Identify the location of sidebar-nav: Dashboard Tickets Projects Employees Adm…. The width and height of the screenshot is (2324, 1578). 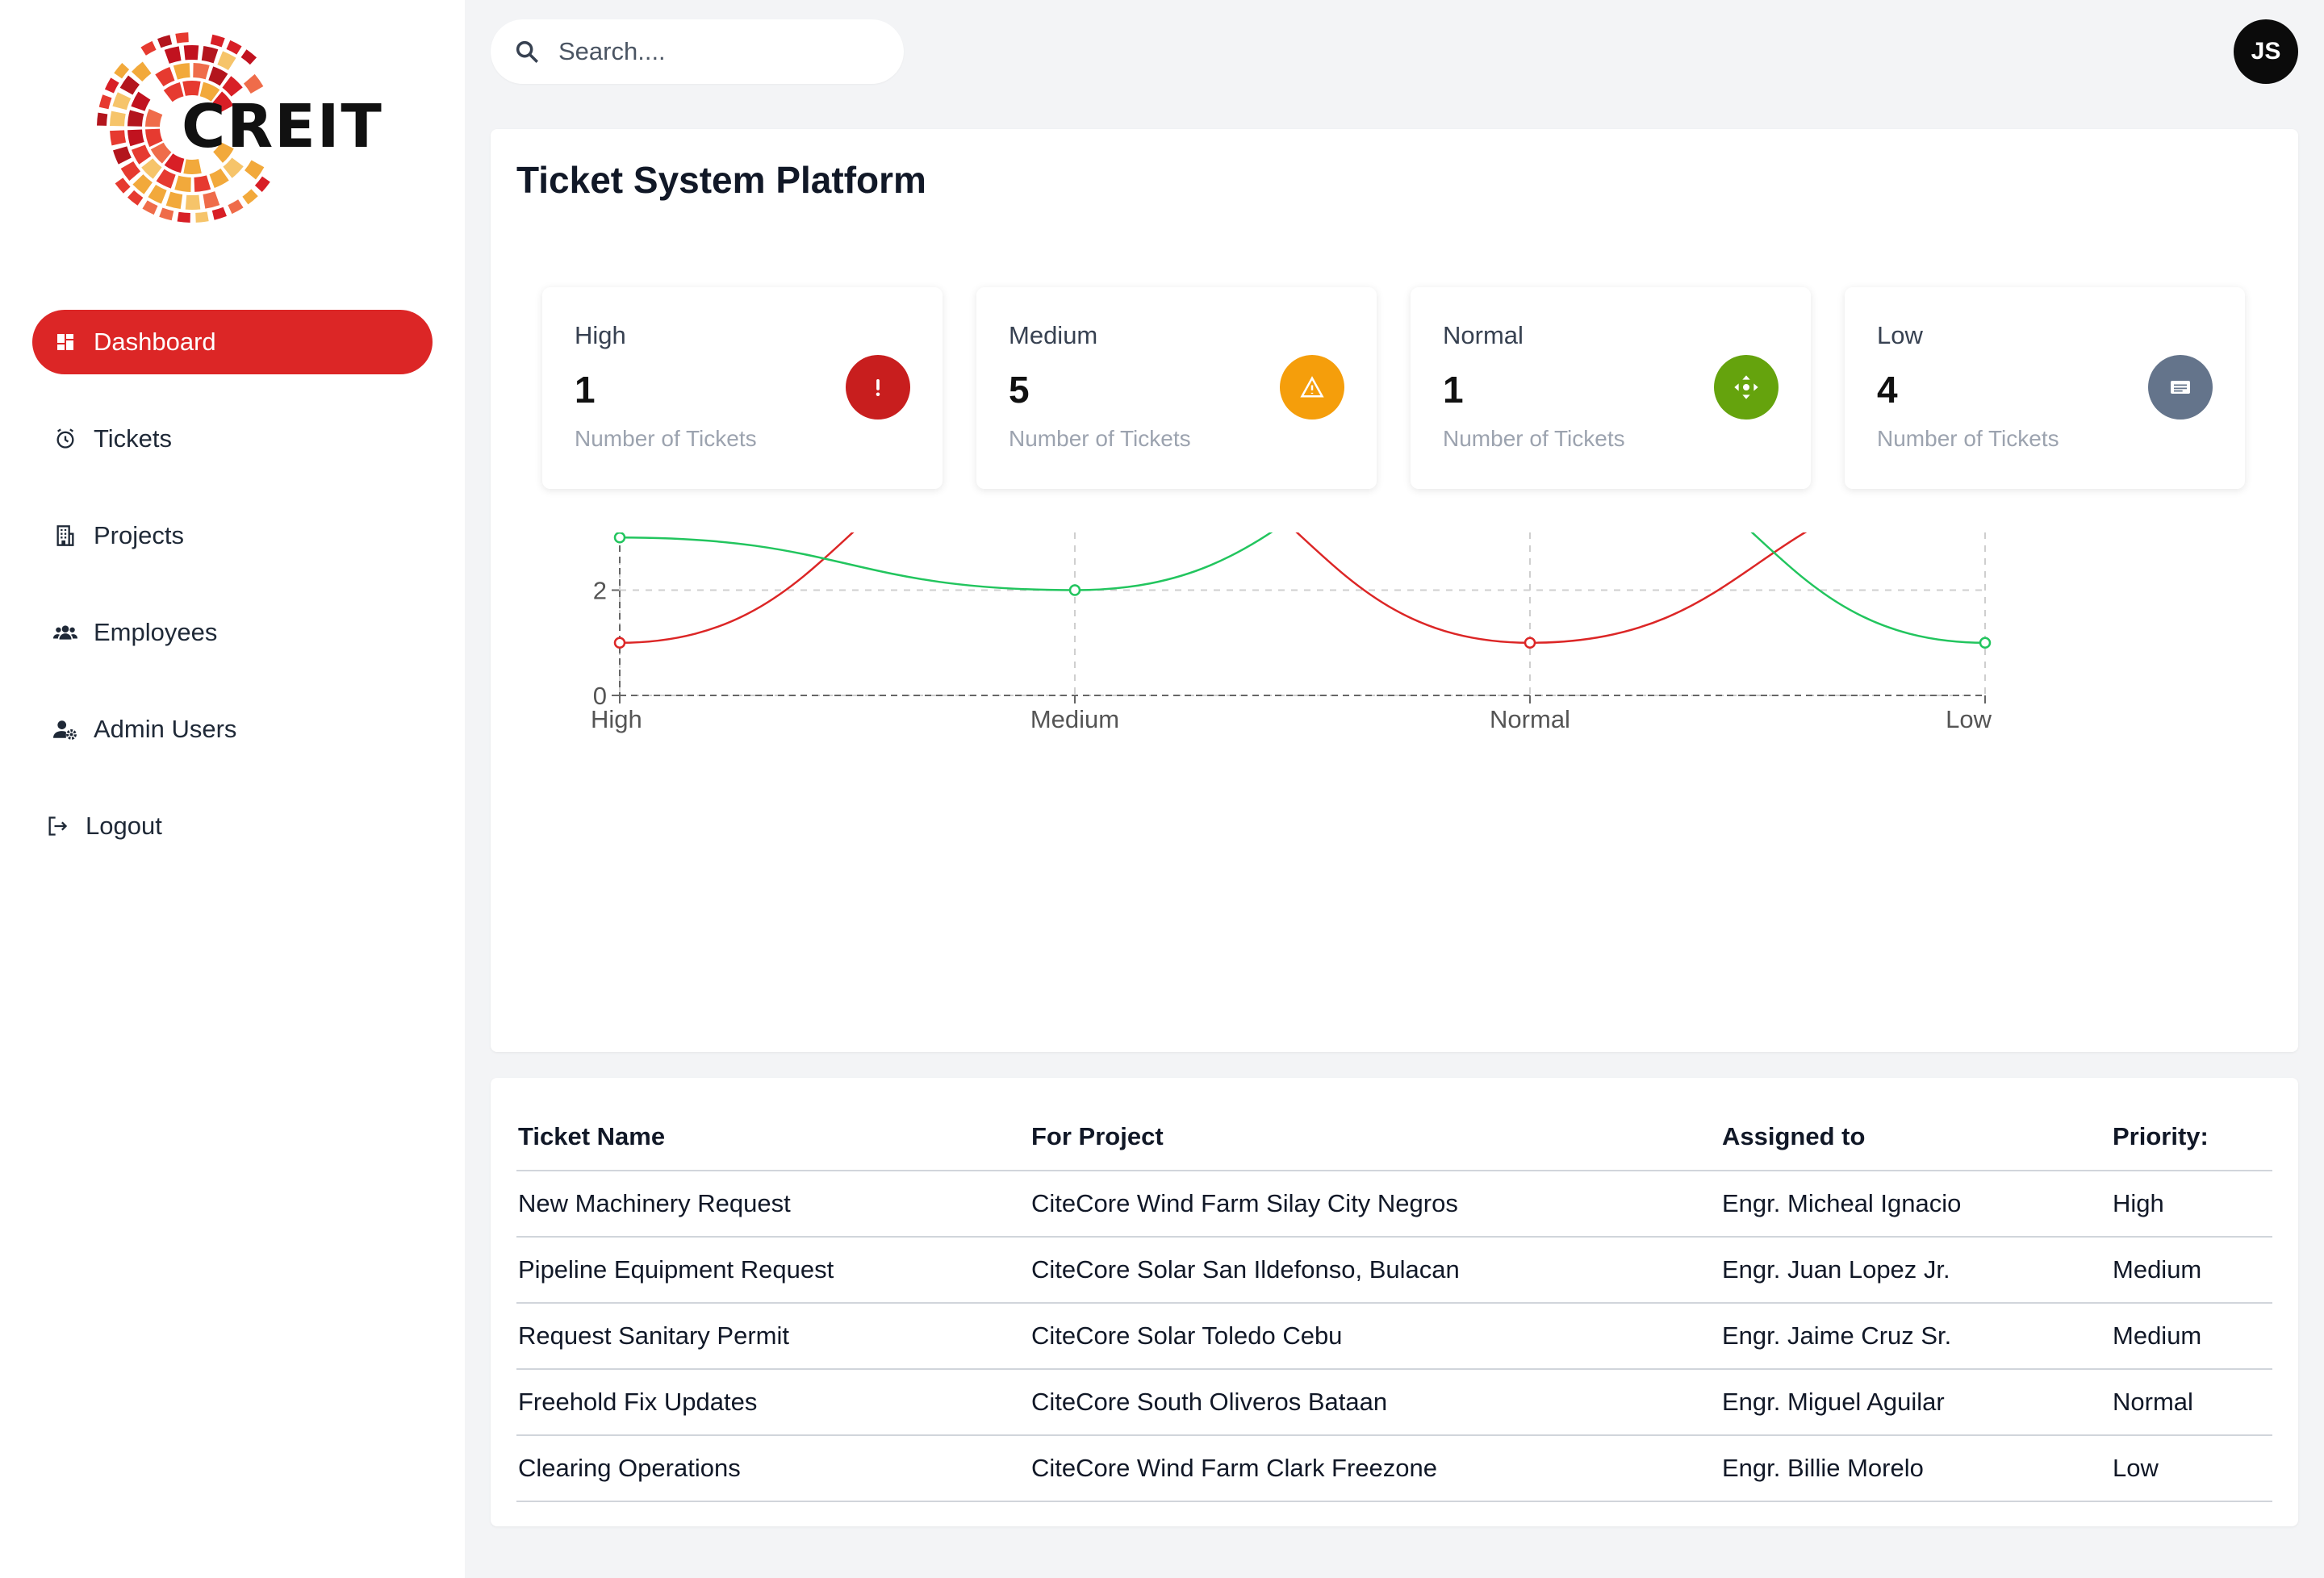
(233, 600).